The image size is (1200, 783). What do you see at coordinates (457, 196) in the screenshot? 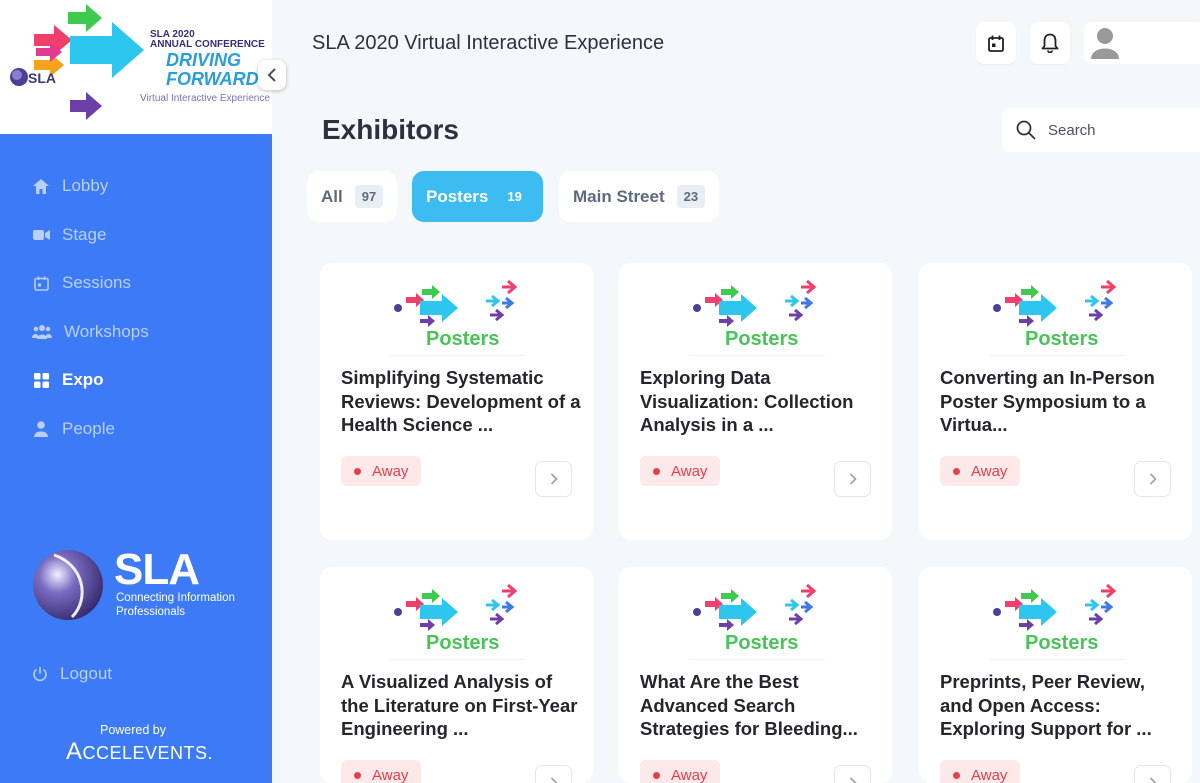
I see `filter-label: Posters` at bounding box center [457, 196].